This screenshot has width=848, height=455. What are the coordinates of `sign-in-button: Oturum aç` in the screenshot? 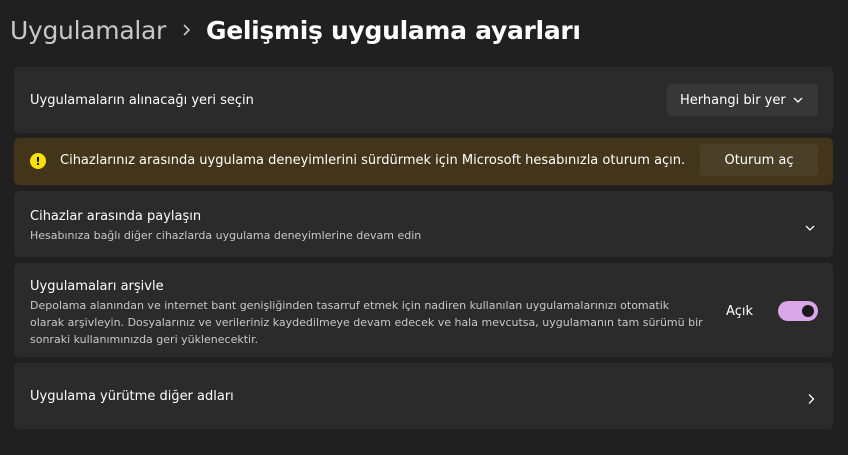 It's located at (759, 160).